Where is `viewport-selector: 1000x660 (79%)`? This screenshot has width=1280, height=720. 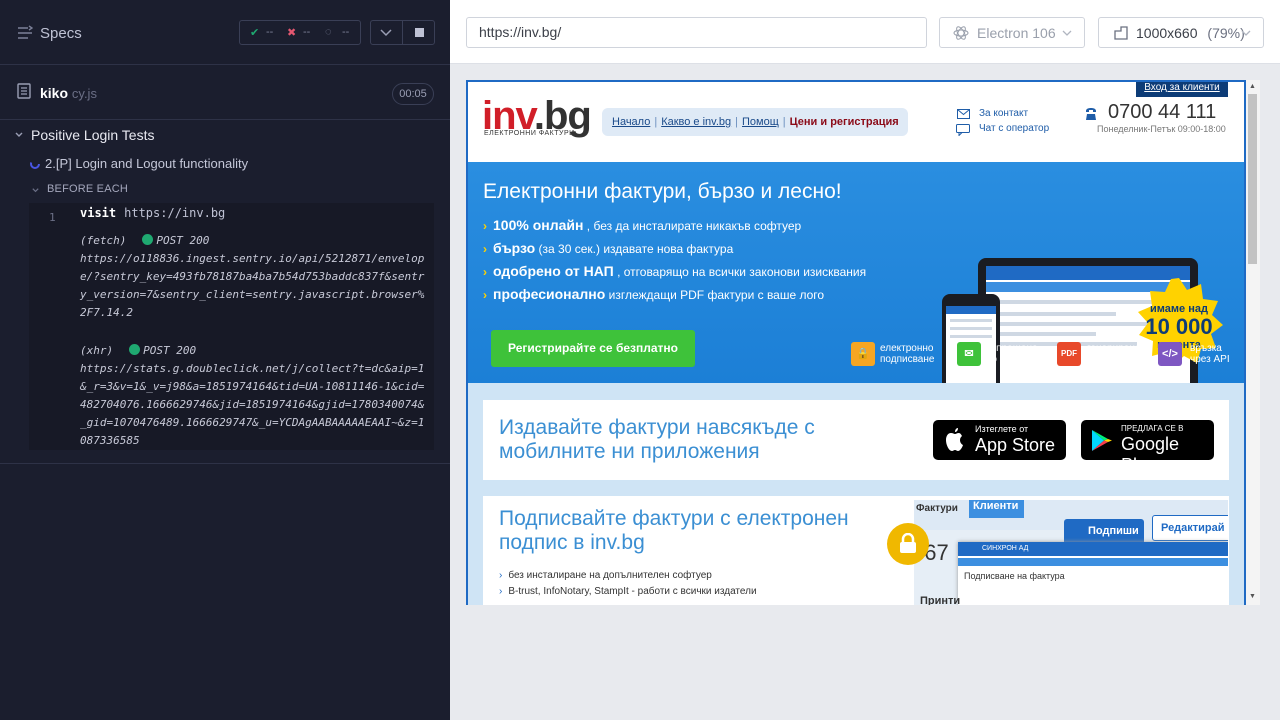 viewport-selector: 1000x660 (79%) is located at coordinates (1181, 32).